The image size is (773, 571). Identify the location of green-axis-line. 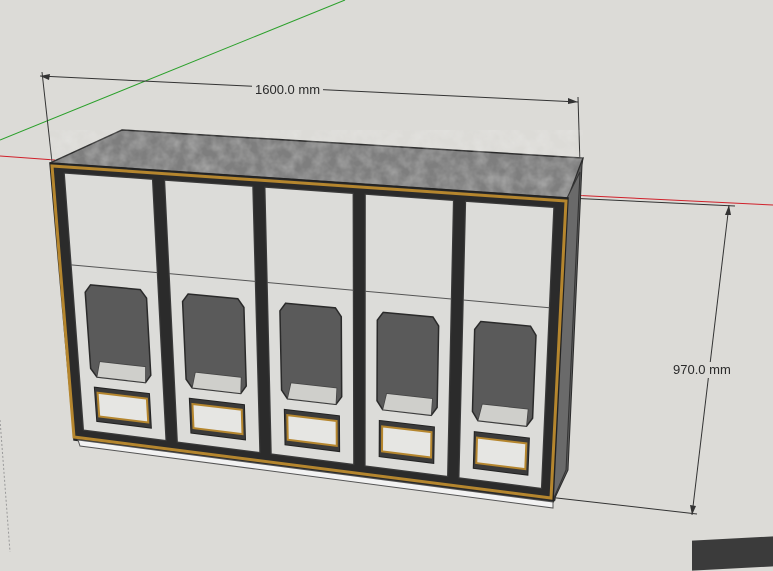
(173, 70).